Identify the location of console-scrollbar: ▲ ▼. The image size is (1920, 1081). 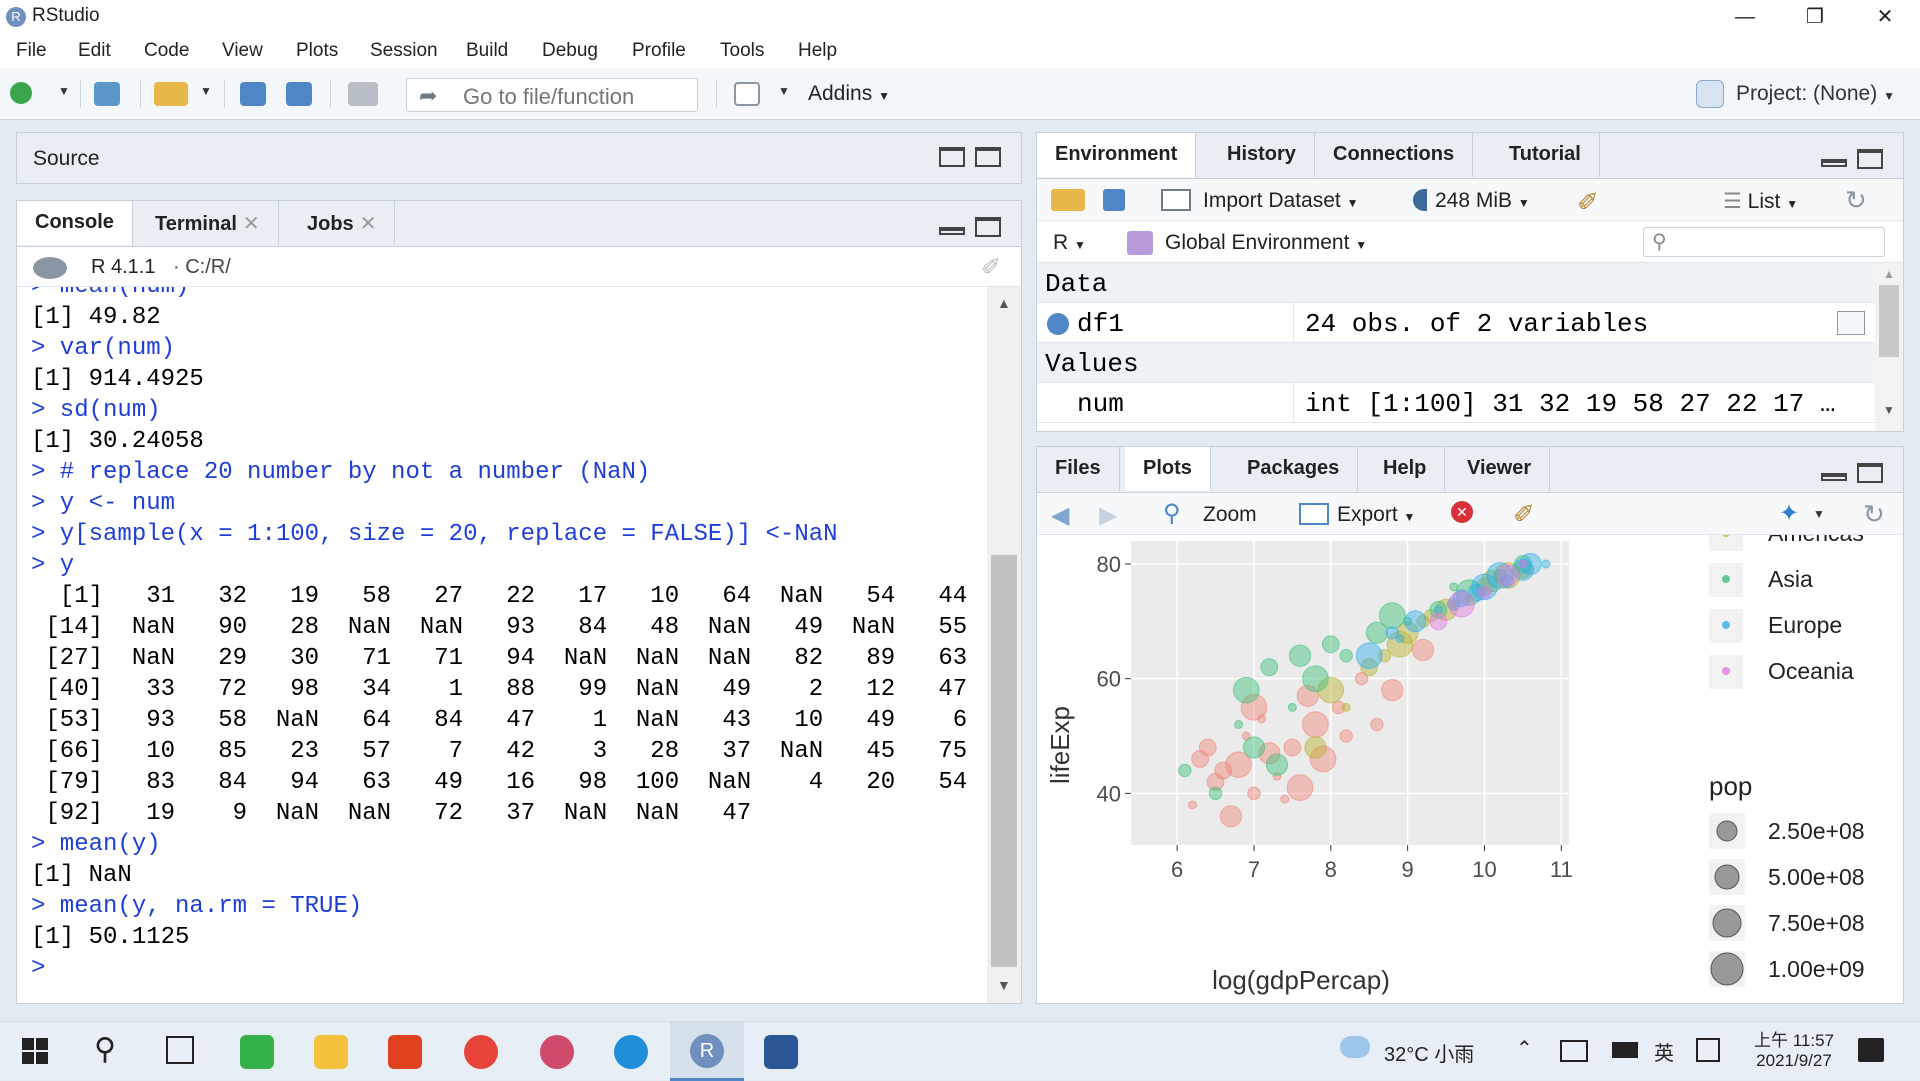
(1004, 645).